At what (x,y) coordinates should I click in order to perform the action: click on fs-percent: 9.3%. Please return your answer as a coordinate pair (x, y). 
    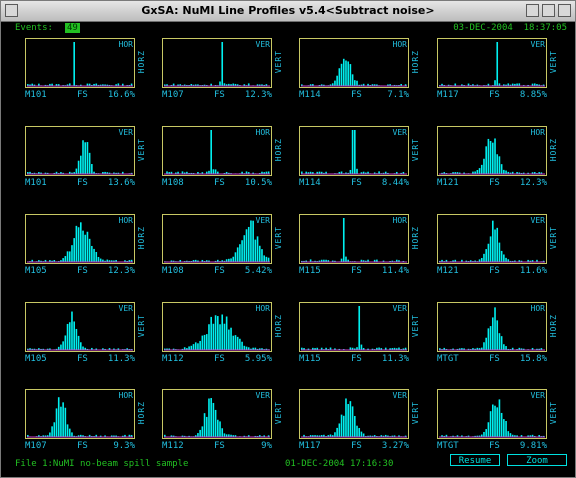
    Looking at the image, I should click on (124, 446).